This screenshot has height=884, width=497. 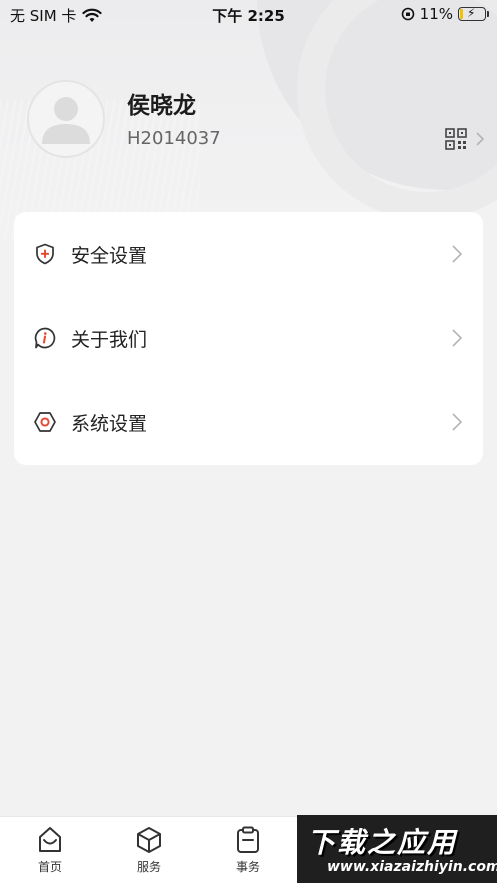 I want to click on tab-affairs: 事务, so click(x=248, y=850).